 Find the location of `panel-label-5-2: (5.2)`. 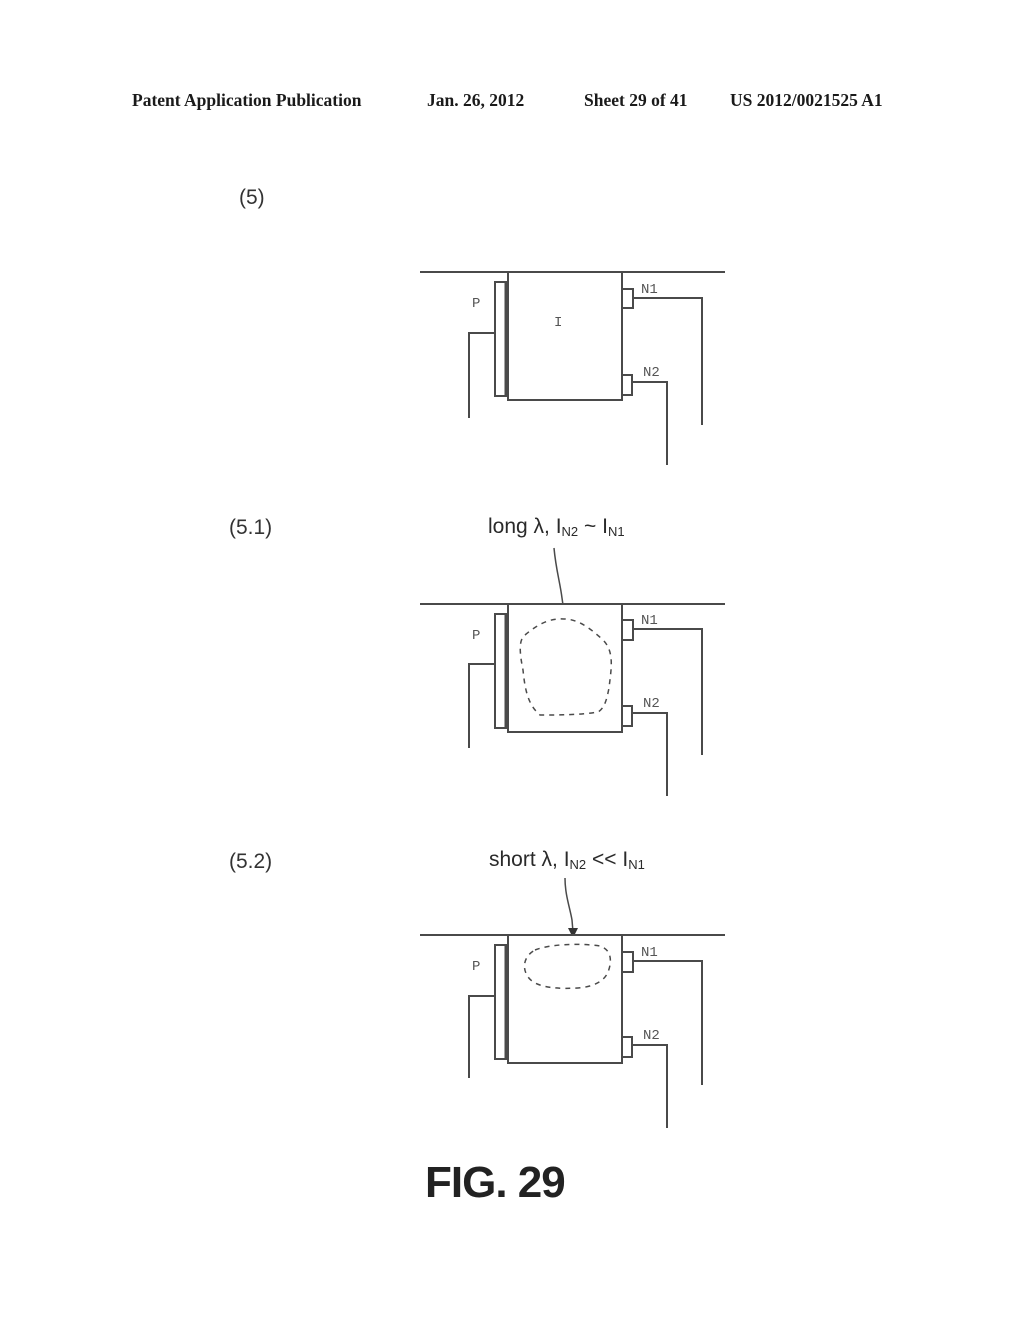

panel-label-5-2: (5.2) is located at coordinates (251, 861).